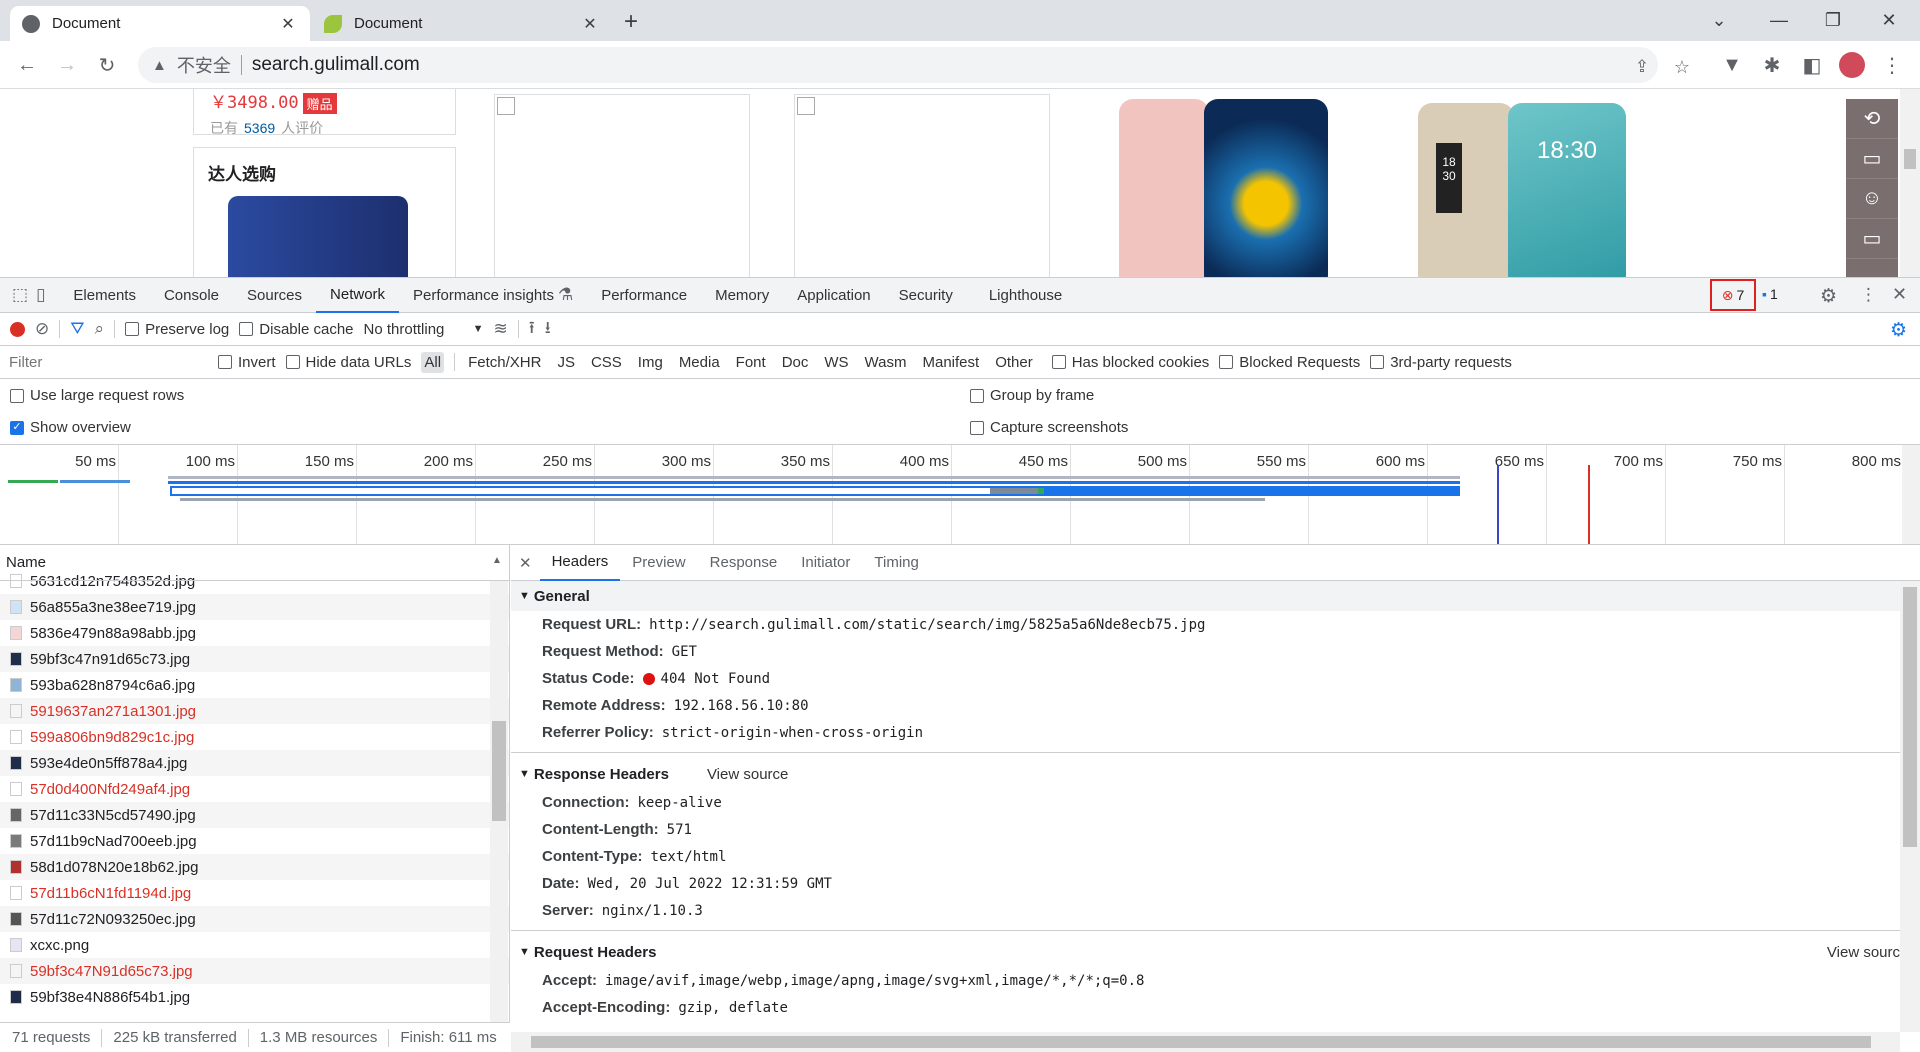 Image resolution: width=1920 pixels, height=1052 pixels. I want to click on minimize-button: —, so click(1779, 20).